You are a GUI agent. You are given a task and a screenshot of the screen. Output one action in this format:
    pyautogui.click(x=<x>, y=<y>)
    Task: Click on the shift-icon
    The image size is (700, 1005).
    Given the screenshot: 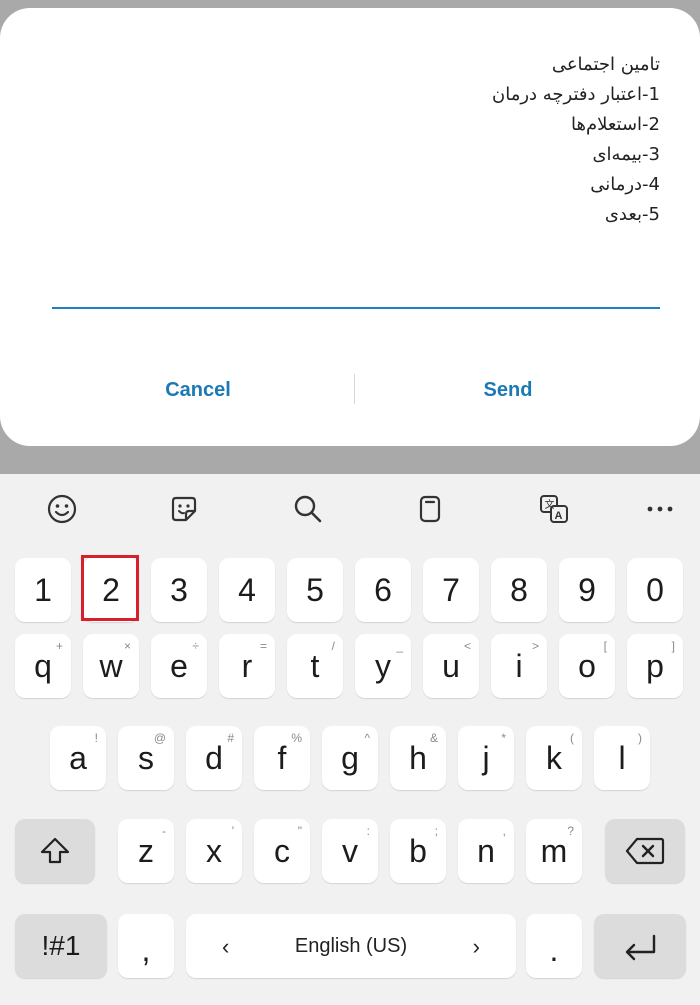 What is the action you would take?
    pyautogui.click(x=55, y=850)
    